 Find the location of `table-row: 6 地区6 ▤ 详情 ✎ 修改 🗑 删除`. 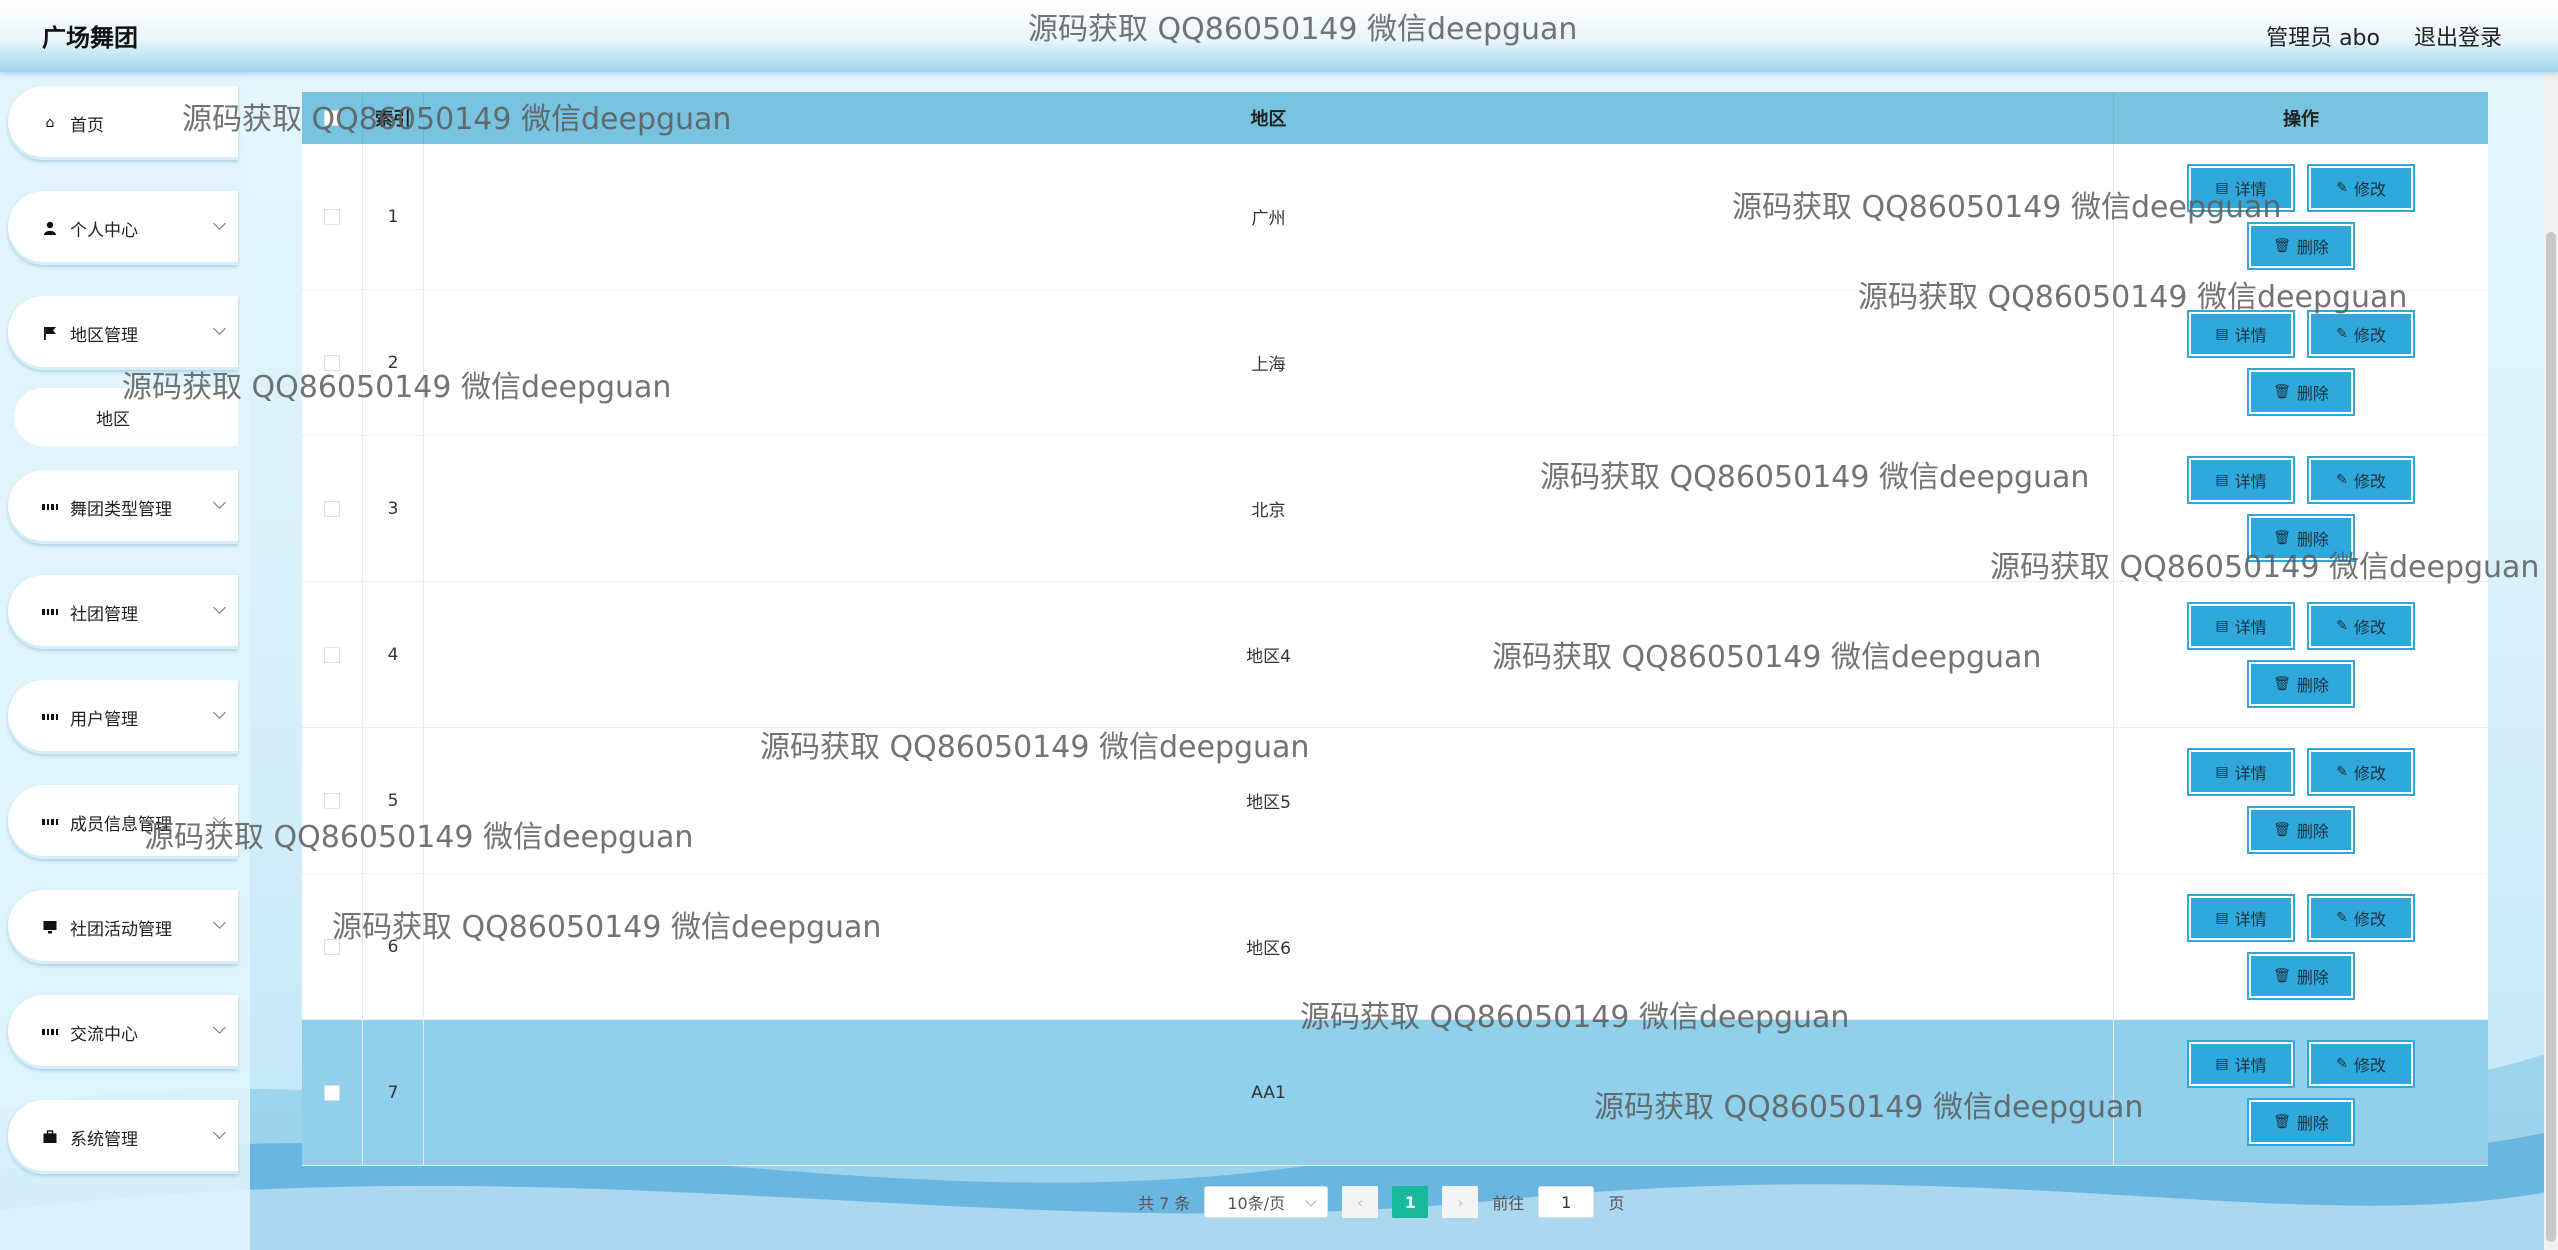

table-row: 6 地区6 ▤ 详情 ✎ 修改 🗑 删除 is located at coordinates (1395, 947).